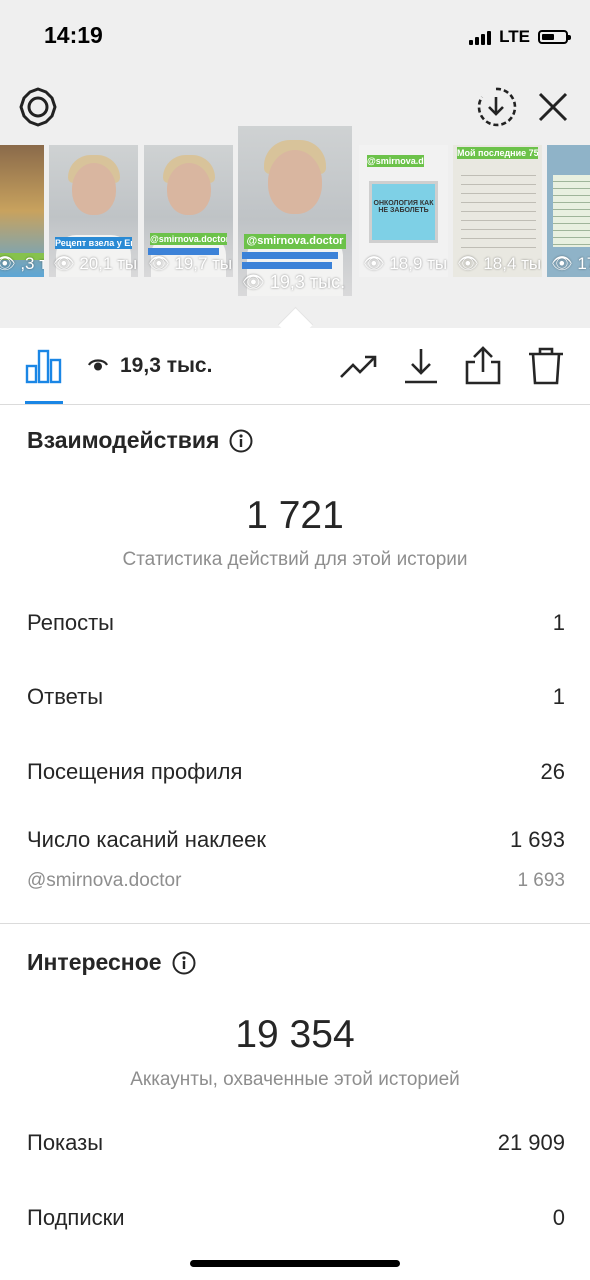 The height and width of the screenshot is (1280, 590). I want to click on story-views: 👁 19,3 тыс., so click(294, 282).